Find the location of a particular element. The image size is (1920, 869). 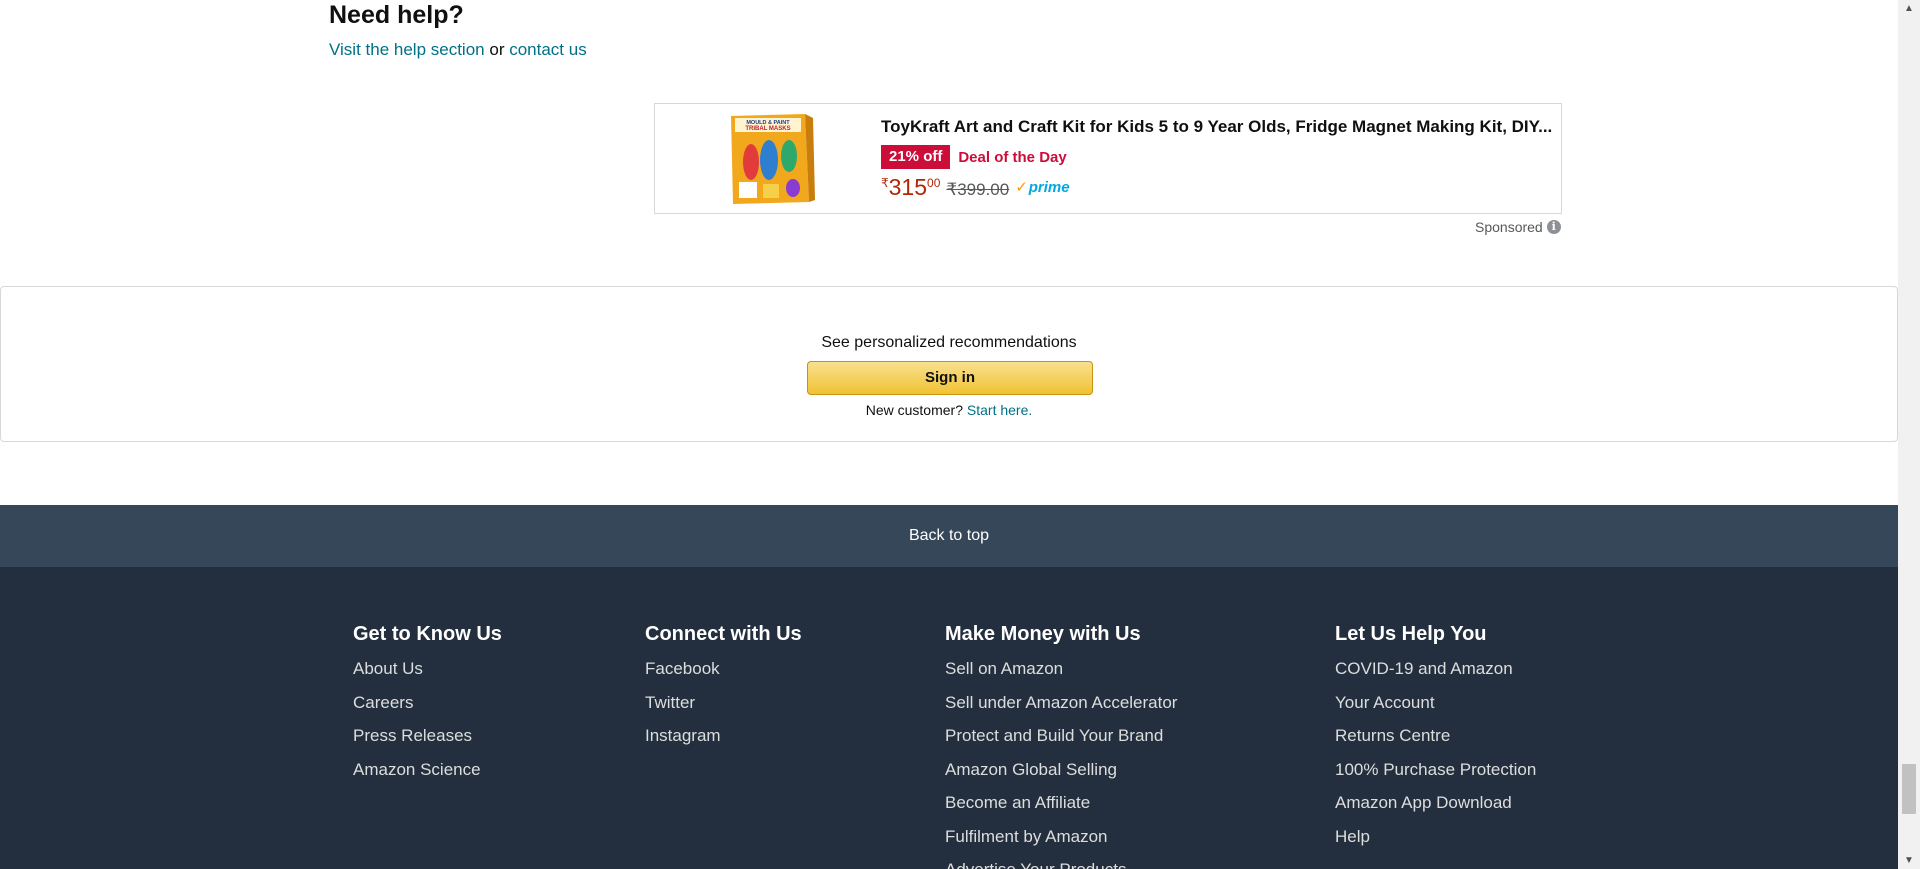

footer-link-facebook: Facebook is located at coordinates (723, 669).